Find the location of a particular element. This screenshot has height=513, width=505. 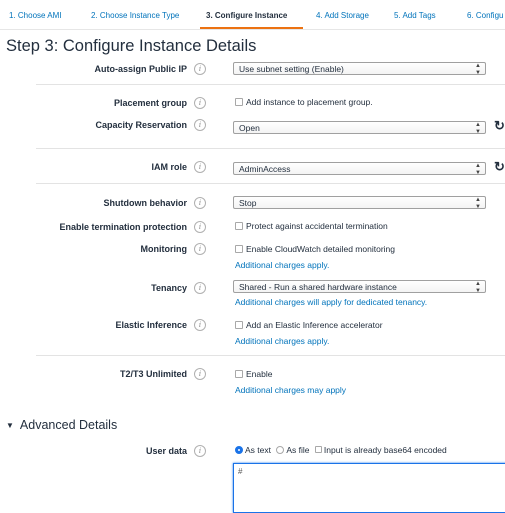

shutdown-behavior-select: Stop ▲ ▼ is located at coordinates (359, 203).